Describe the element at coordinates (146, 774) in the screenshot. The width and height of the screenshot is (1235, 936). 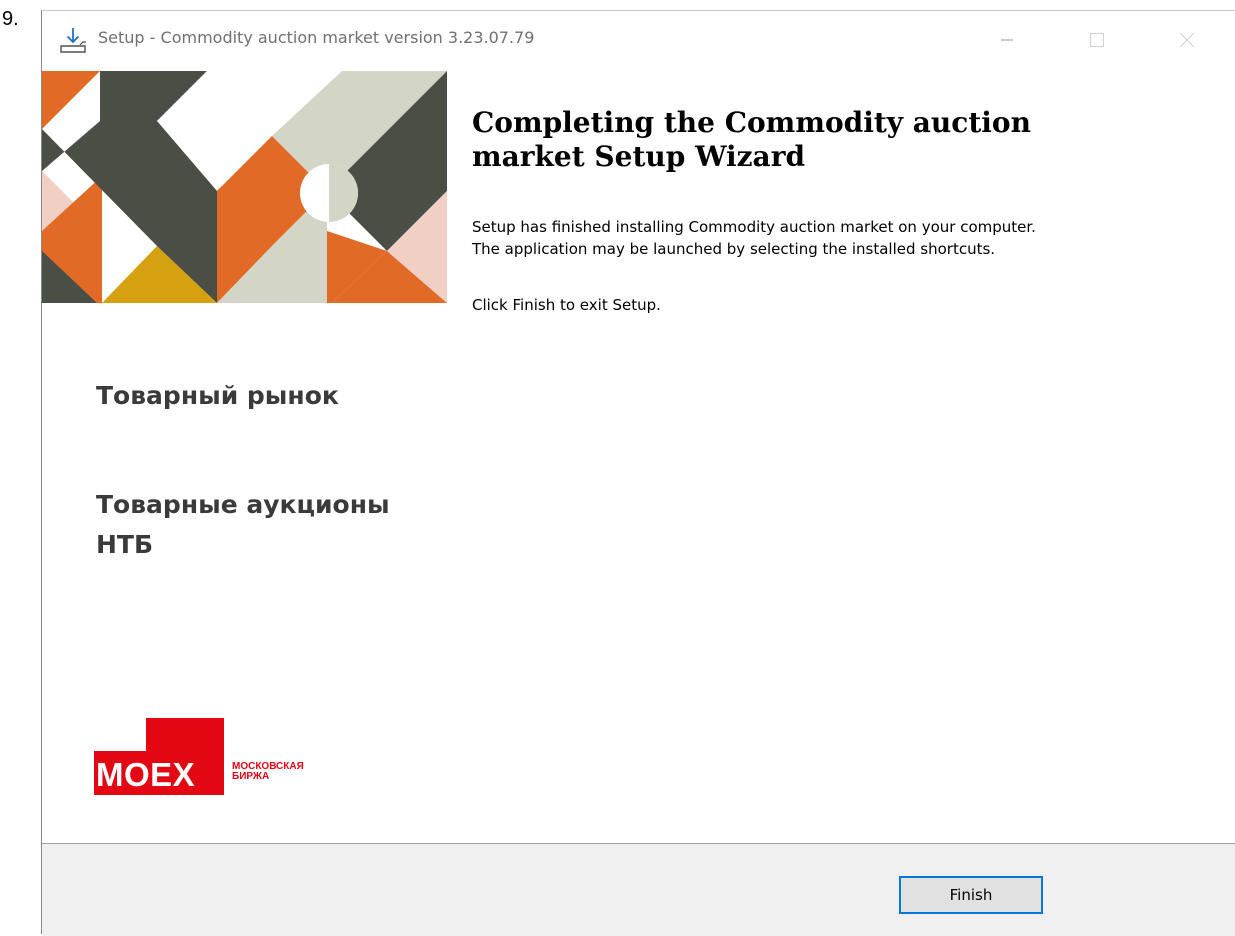
I see `moex-logo-word: MOEX` at that location.